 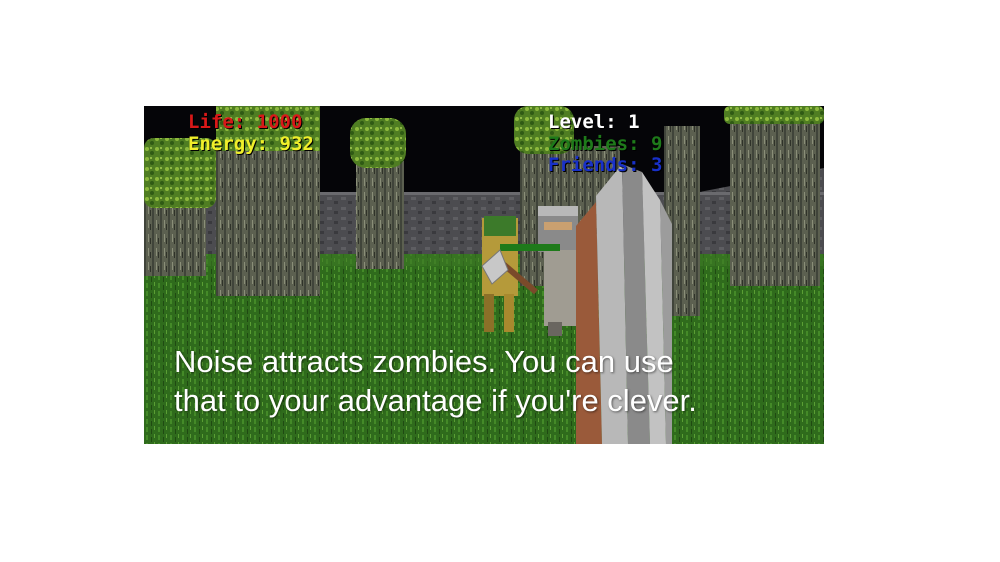 What do you see at coordinates (605, 144) in the screenshot?
I see `zombies-counter: Zombies: 9` at bounding box center [605, 144].